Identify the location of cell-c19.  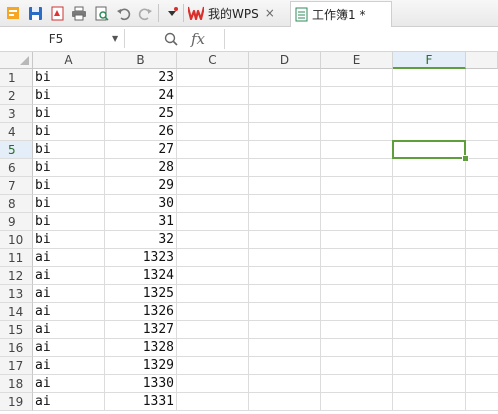
(213, 402).